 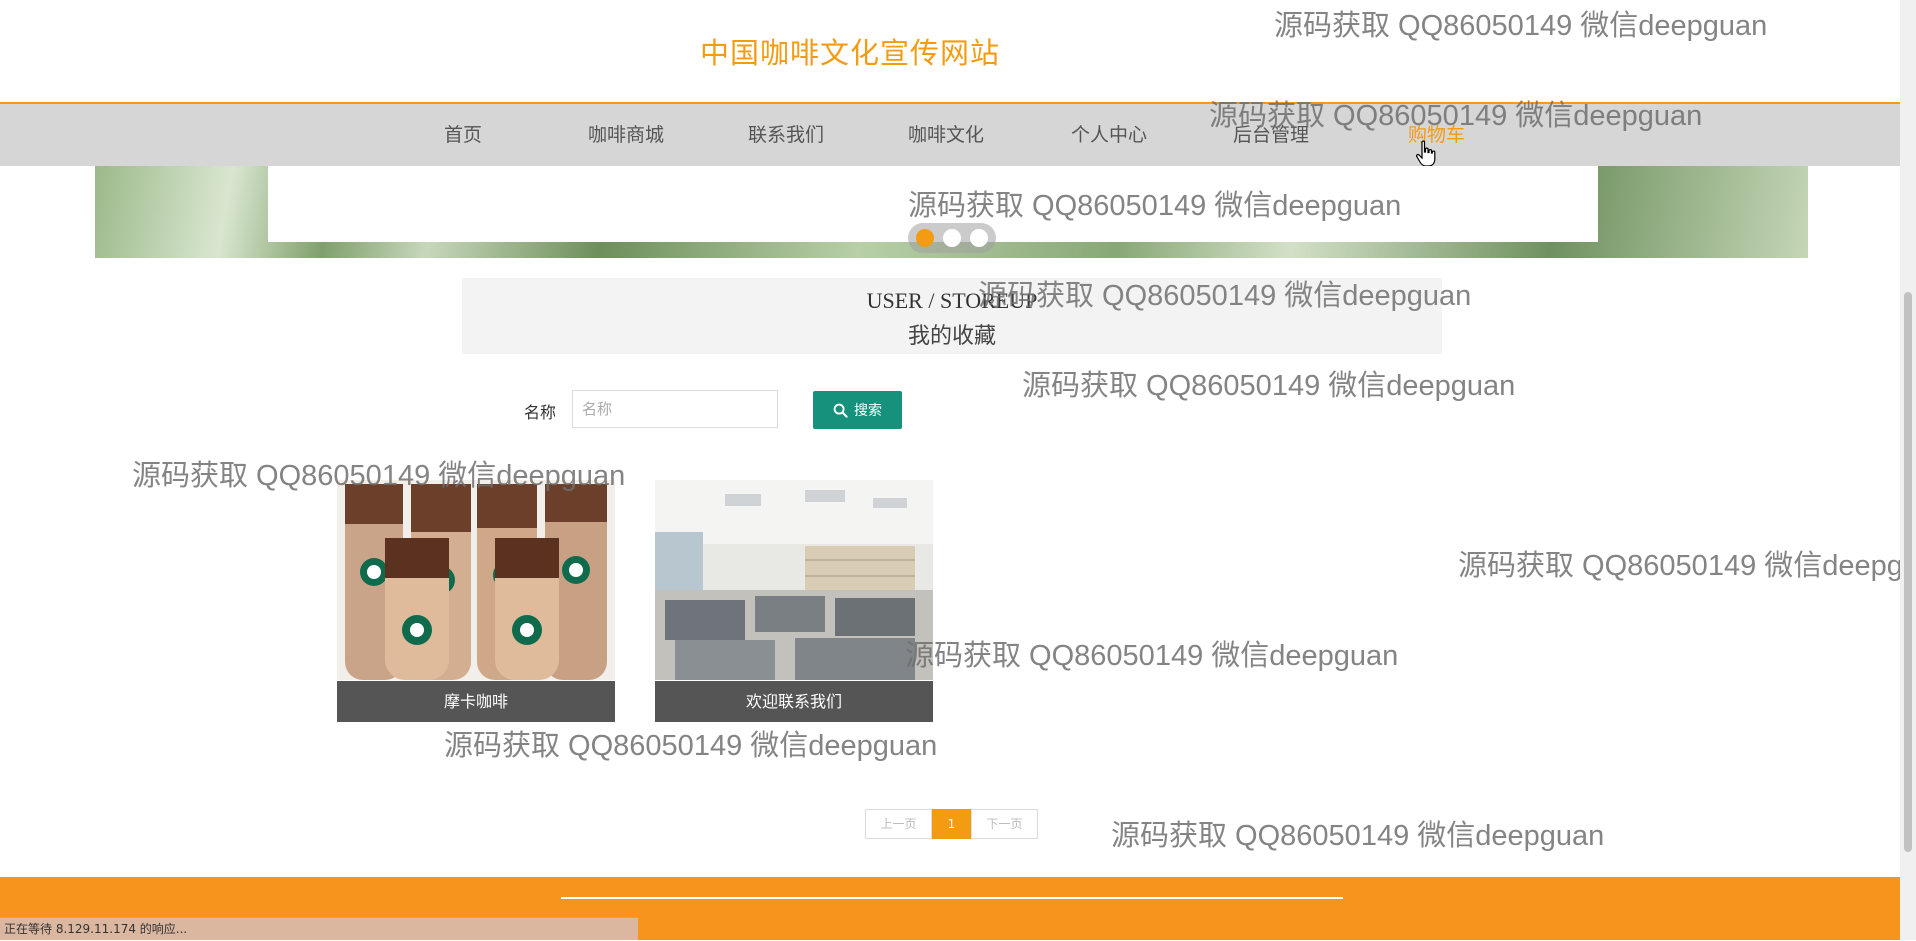 What do you see at coordinates (1908, 572) in the screenshot?
I see `scrollbar-thumb` at bounding box center [1908, 572].